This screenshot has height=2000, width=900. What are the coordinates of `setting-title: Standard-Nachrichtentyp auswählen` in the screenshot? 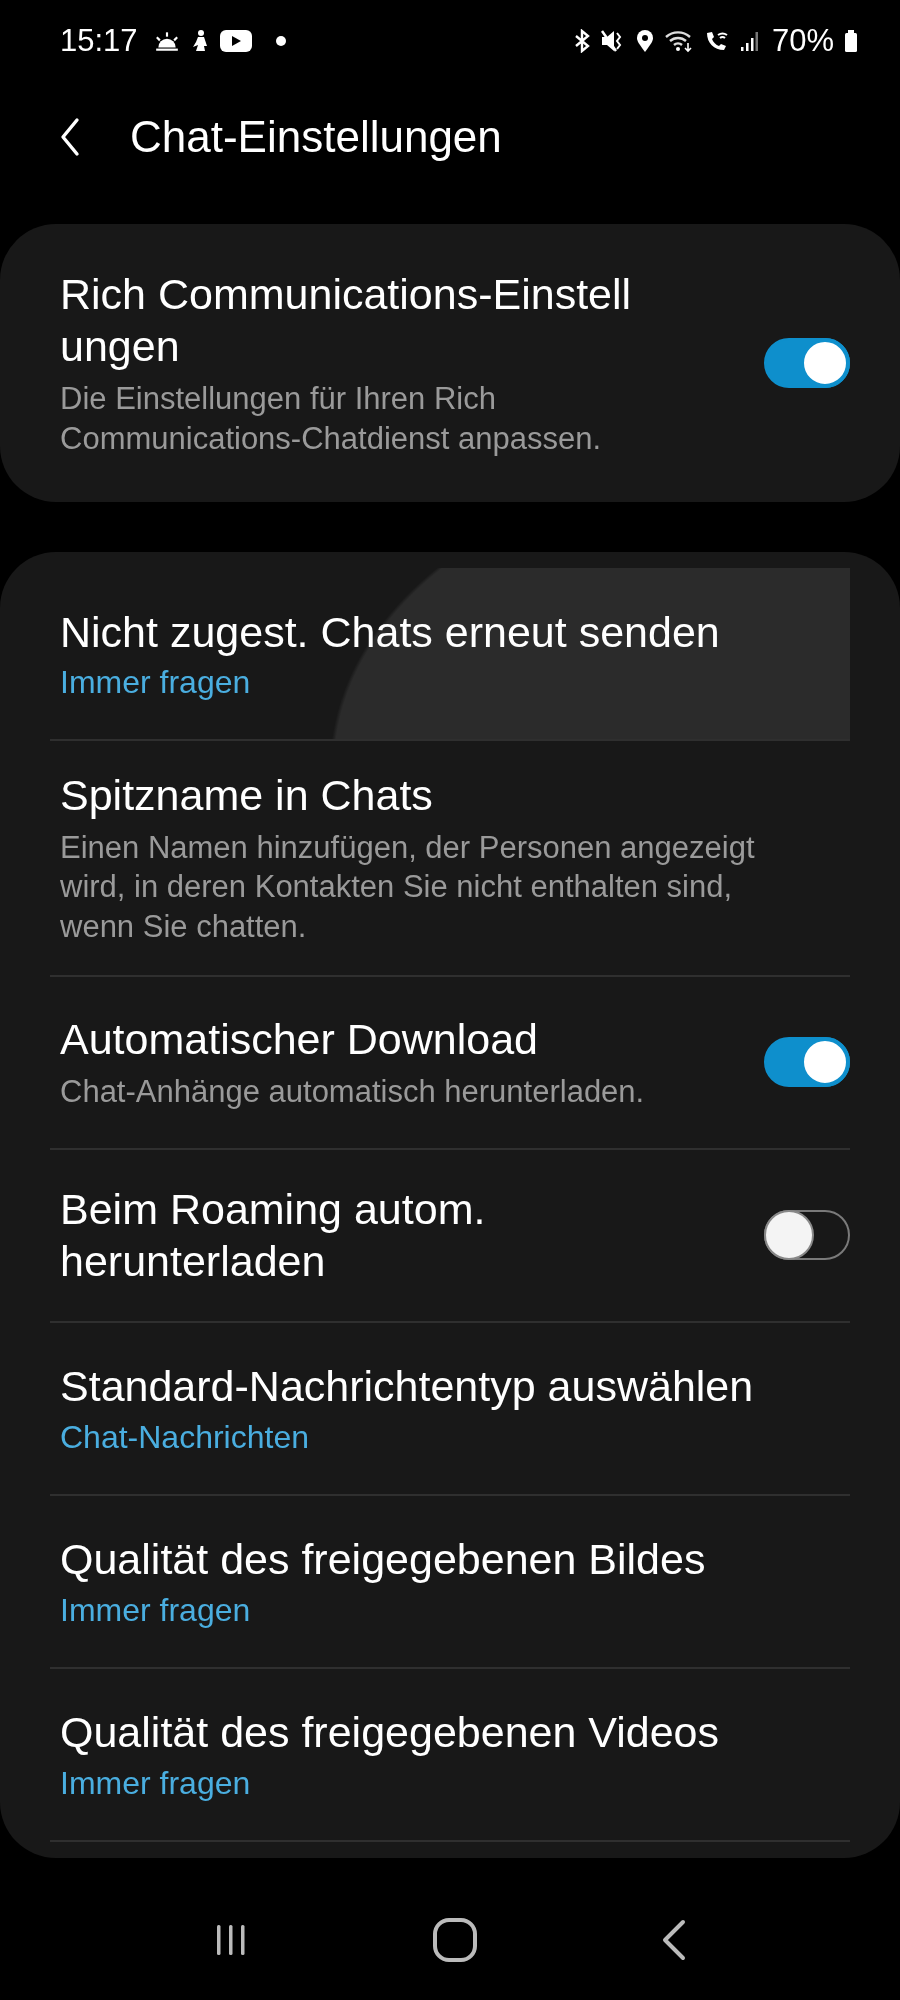 It's located at (407, 1387).